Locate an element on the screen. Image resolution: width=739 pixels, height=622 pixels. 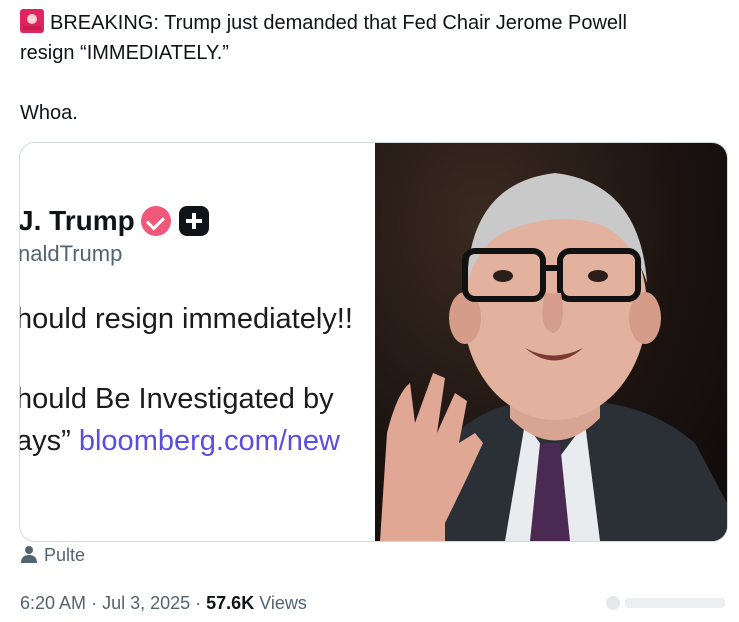
plus-app-icon is located at coordinates (193, 221).